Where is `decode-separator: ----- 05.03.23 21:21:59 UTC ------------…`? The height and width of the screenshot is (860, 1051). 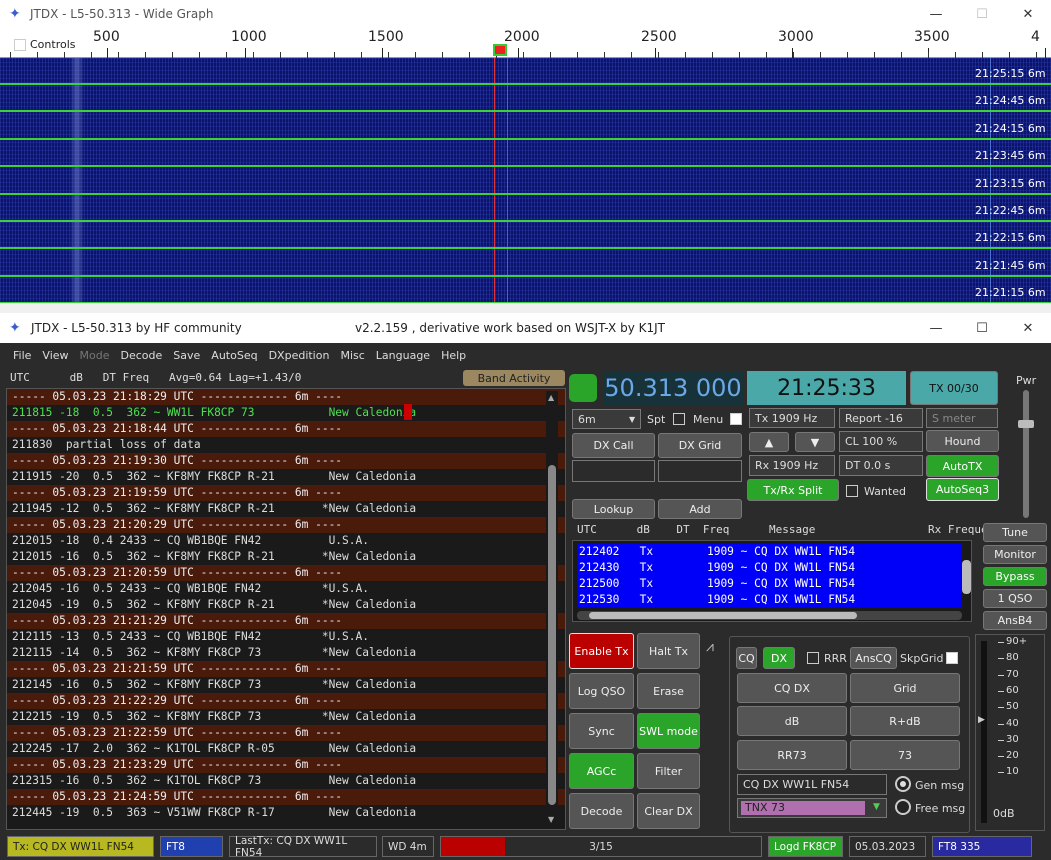 decode-separator: ----- 05.03.23 21:21:59 UTC ------------… is located at coordinates (286, 669).